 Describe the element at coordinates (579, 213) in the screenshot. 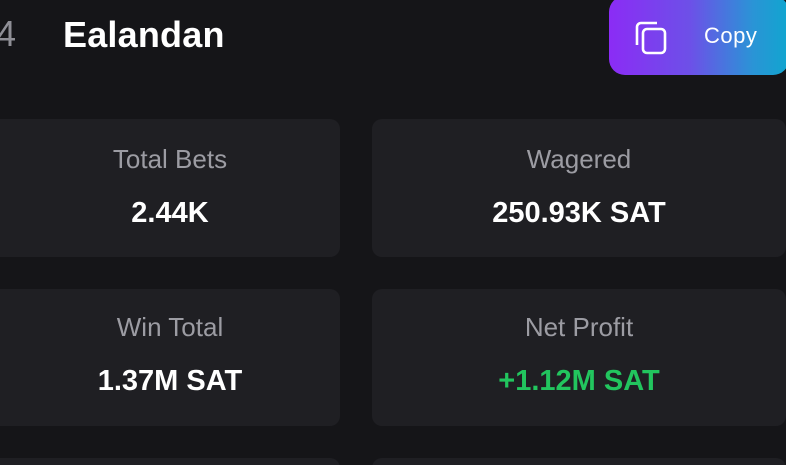

I see `stat-value: 250.93K SAT` at that location.